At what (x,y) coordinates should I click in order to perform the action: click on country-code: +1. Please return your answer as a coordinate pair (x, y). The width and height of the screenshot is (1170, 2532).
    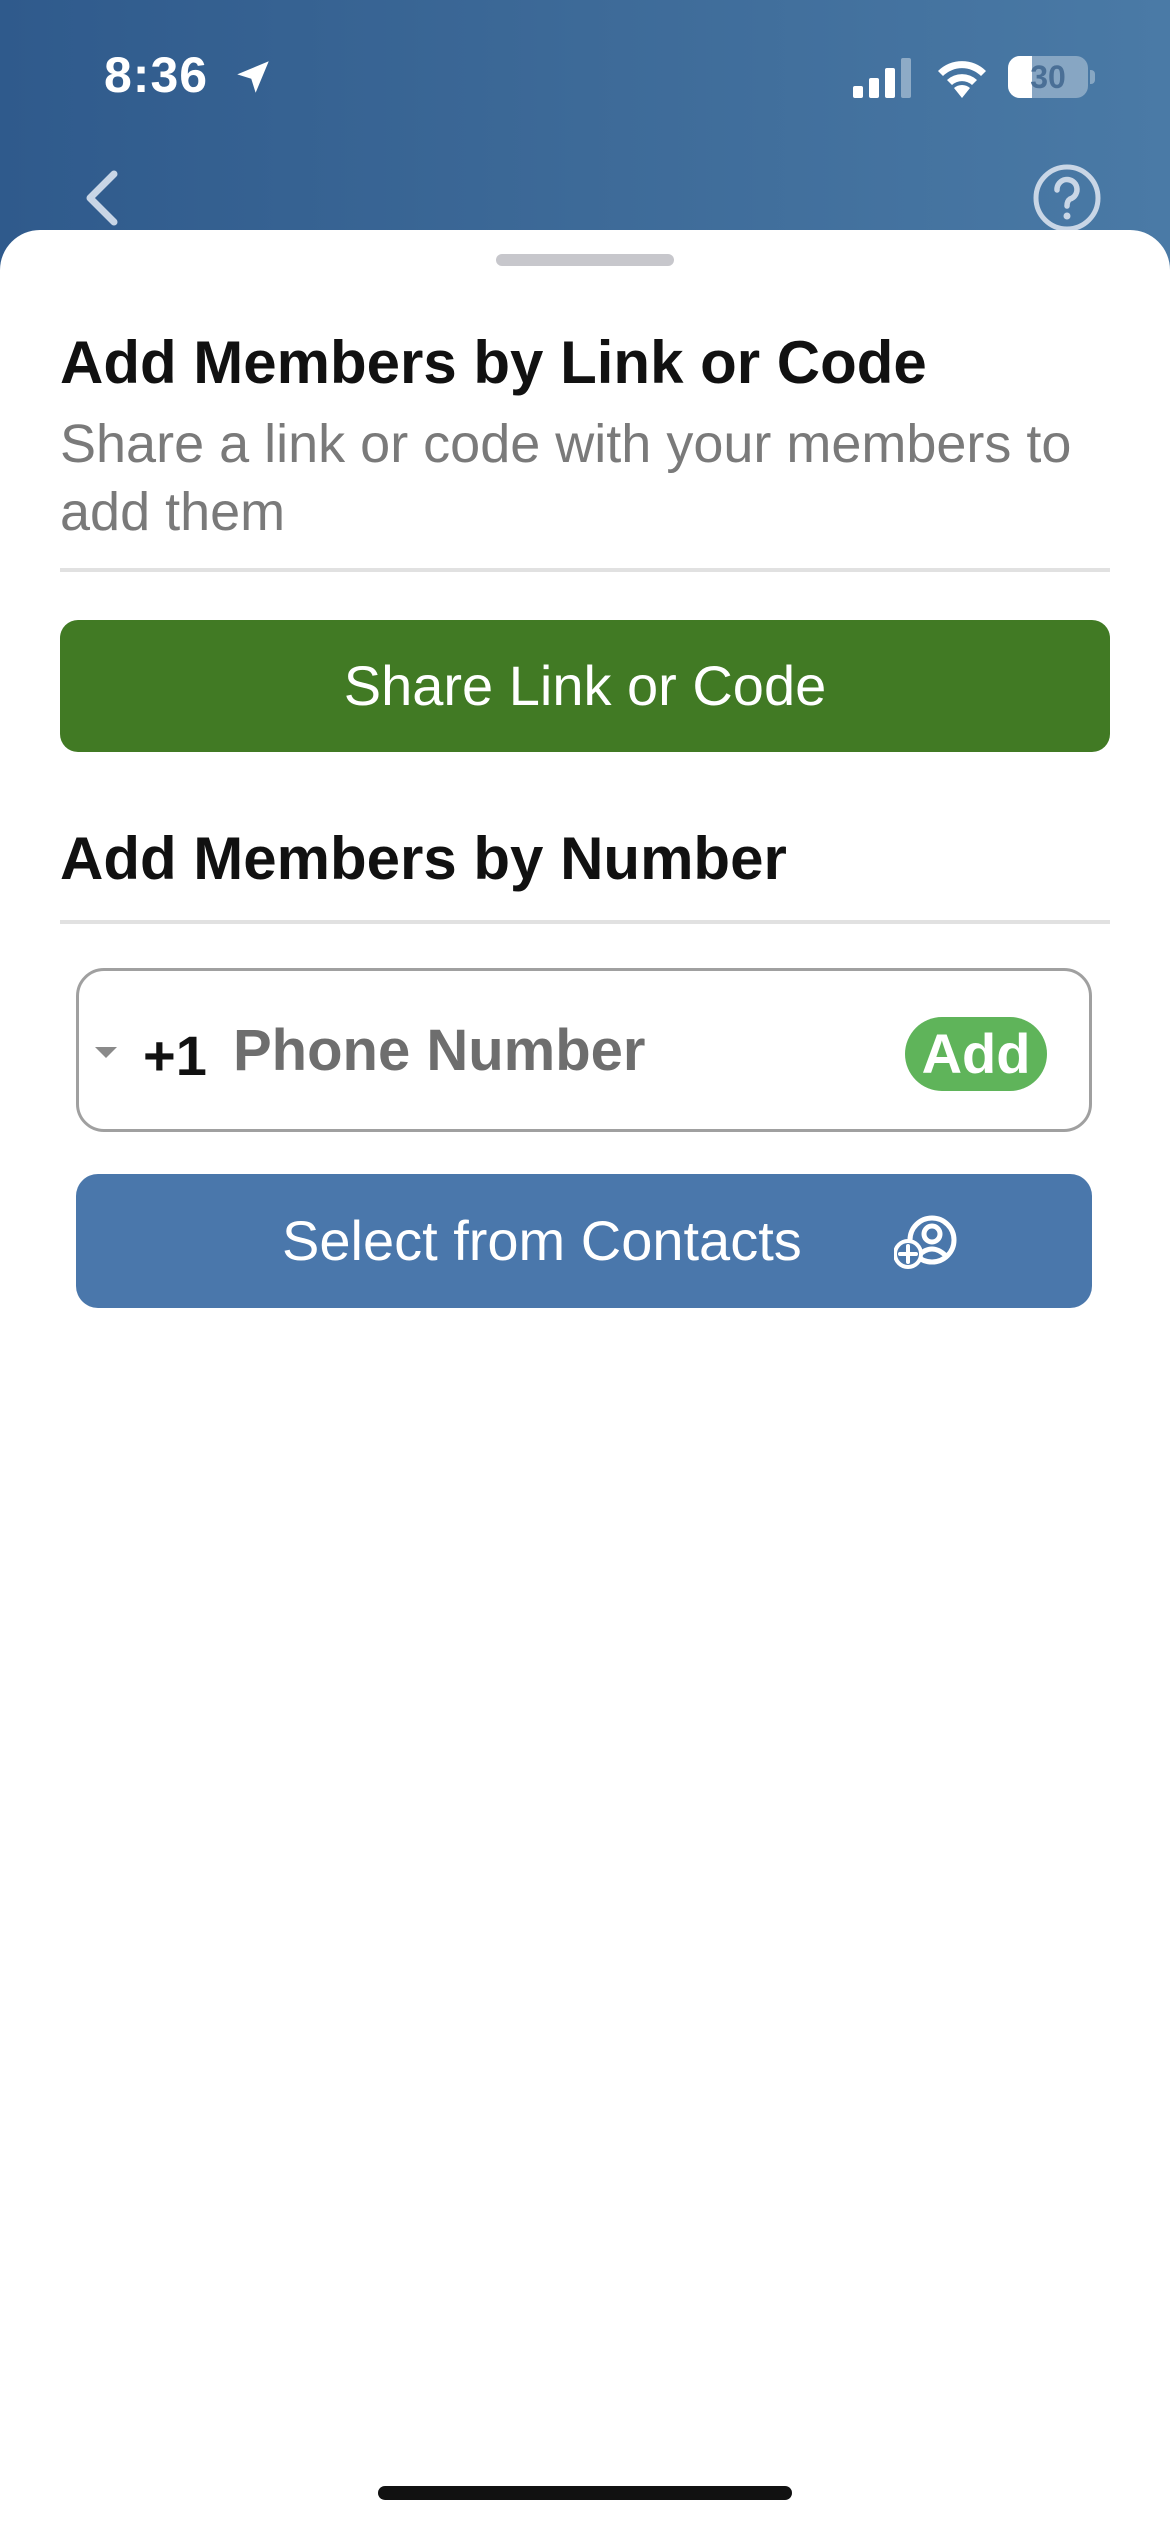
    Looking at the image, I should click on (175, 1055).